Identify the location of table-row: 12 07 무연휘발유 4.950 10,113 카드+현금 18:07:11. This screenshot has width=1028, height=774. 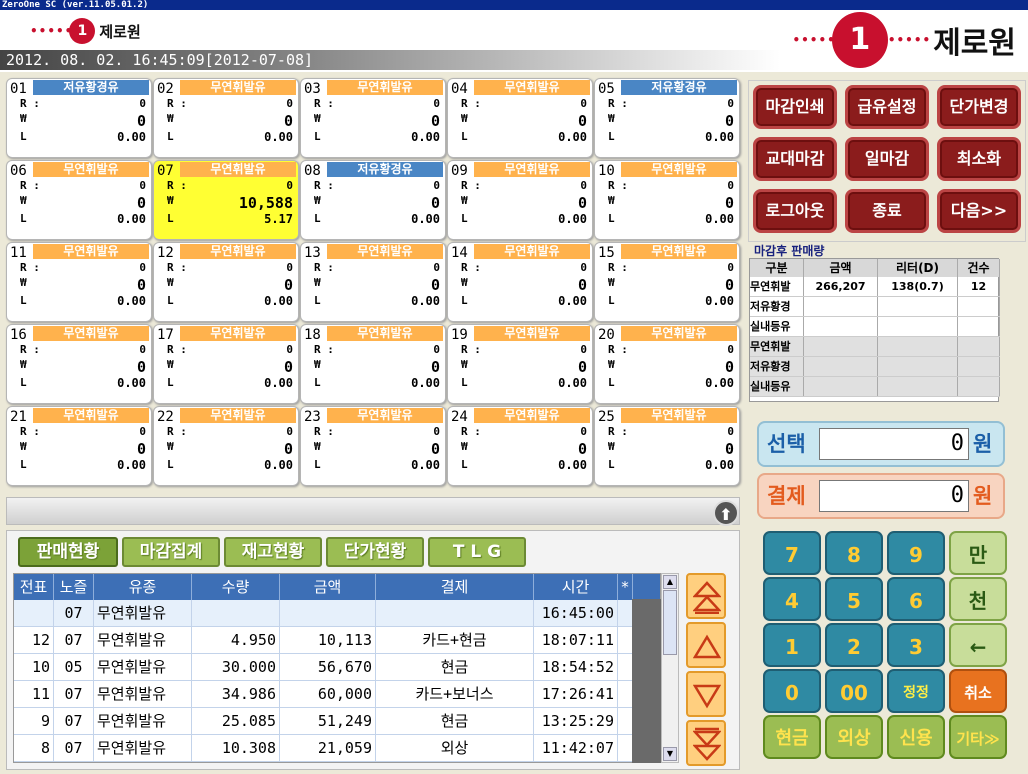
(323, 640).